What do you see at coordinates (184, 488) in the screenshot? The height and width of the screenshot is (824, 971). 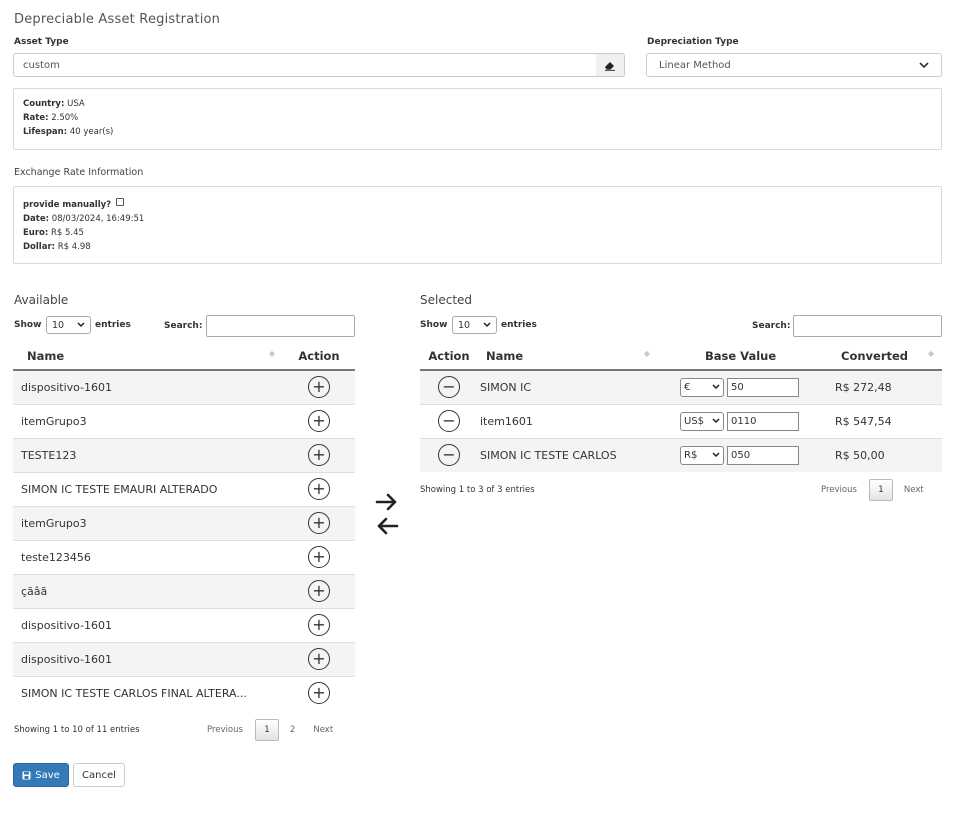 I see `table-row: SIMON IC TESTE EMAURI ALTERADO +` at bounding box center [184, 488].